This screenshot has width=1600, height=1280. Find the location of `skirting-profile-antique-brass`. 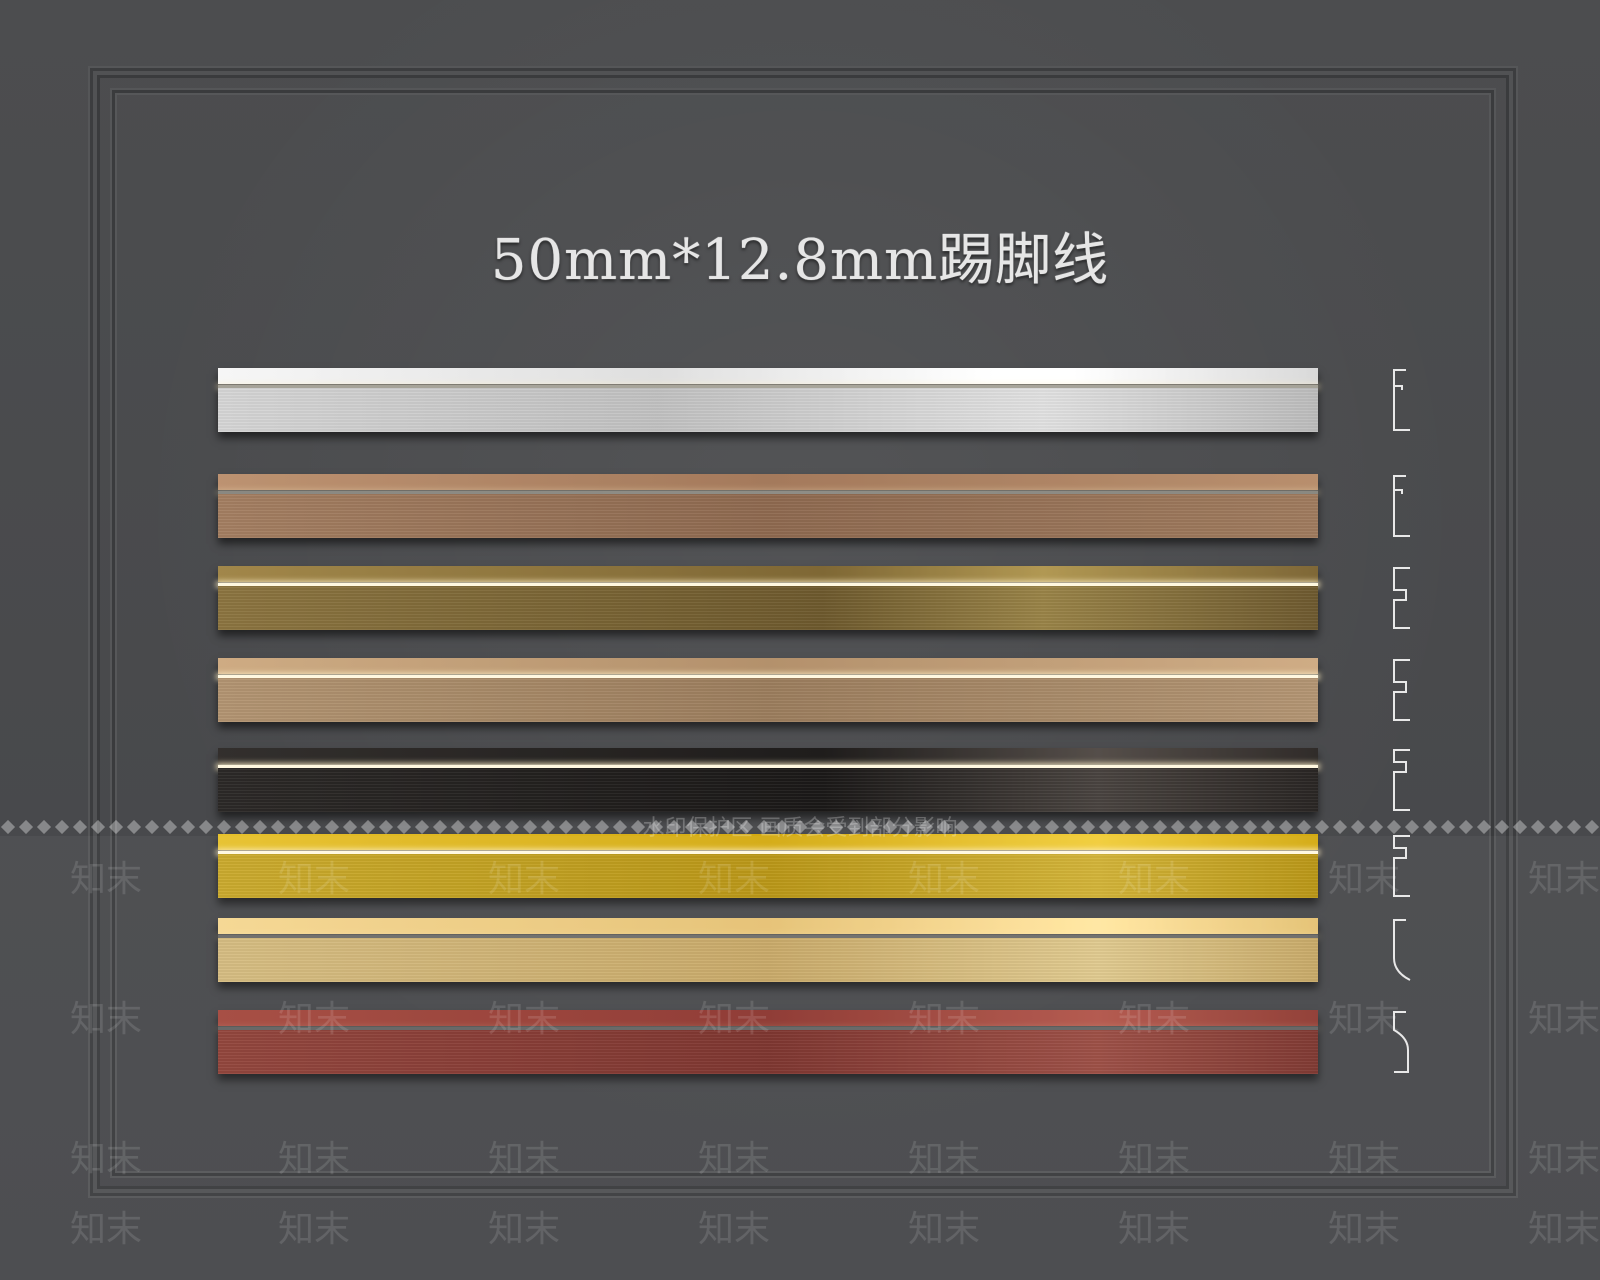

skirting-profile-antique-brass is located at coordinates (768, 598).